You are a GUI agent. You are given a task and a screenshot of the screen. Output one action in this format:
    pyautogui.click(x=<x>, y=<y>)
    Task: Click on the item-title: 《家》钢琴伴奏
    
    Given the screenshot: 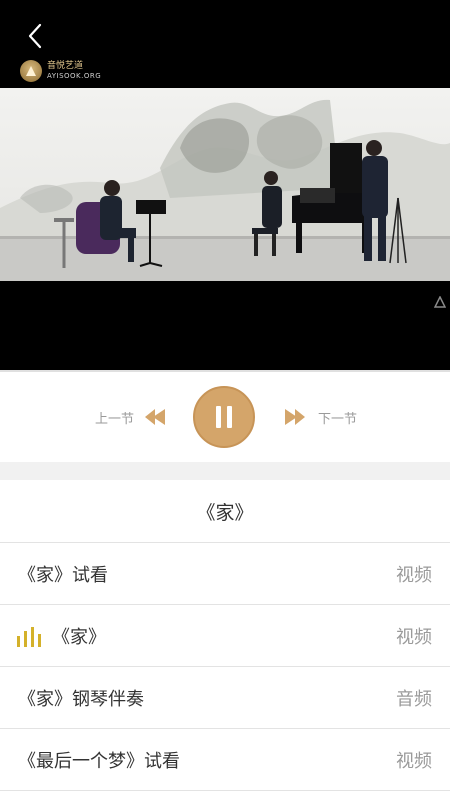 What is the action you would take?
    pyautogui.click(x=81, y=699)
    